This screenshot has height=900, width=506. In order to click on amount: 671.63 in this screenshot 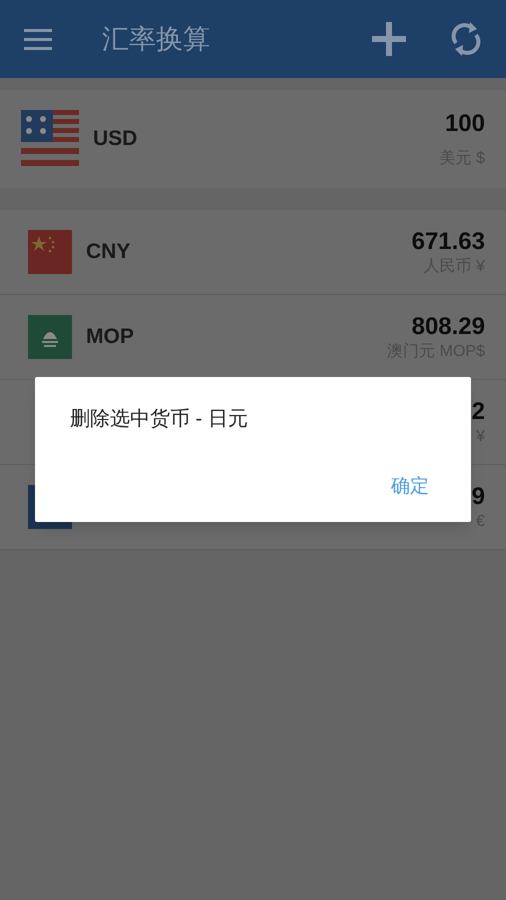, I will do `click(448, 242)`.